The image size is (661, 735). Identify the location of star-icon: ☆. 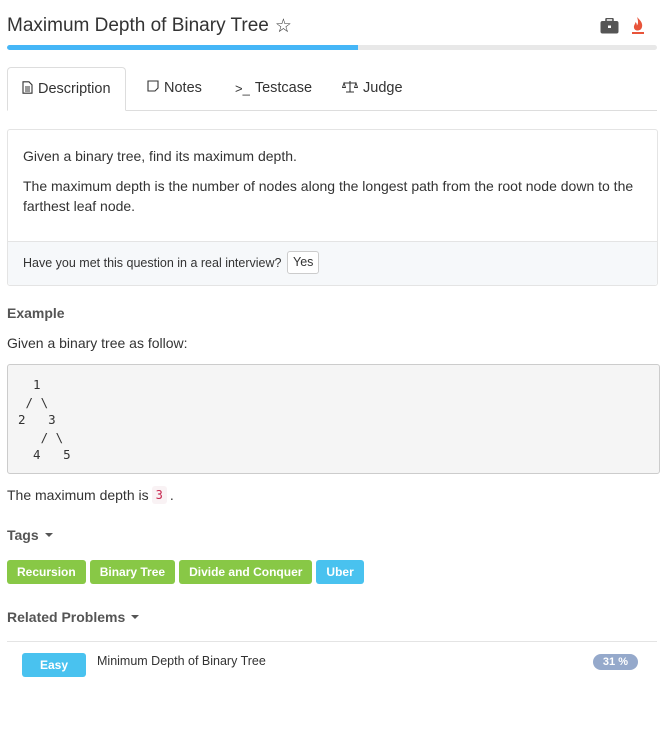
(283, 26).